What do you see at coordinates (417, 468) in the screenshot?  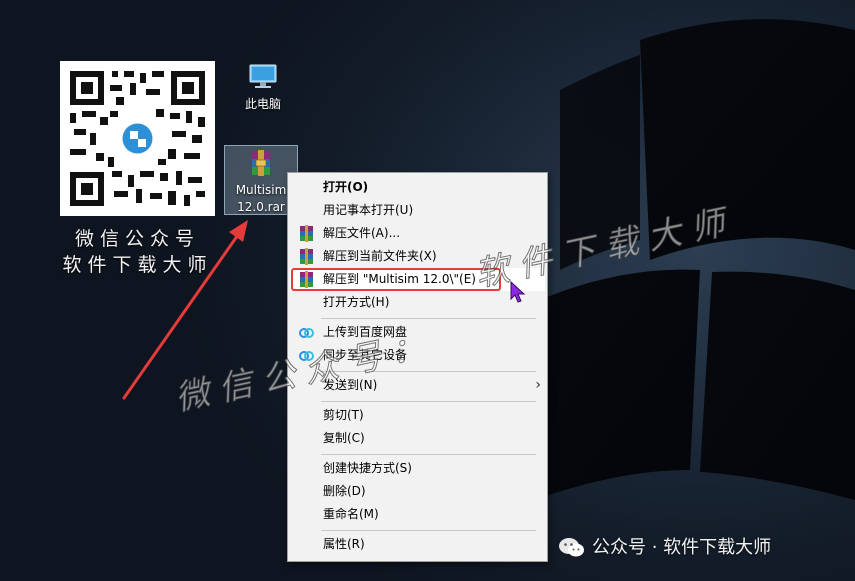 I see `menu-item-create-shortcut: 创建快捷方式(S)` at bounding box center [417, 468].